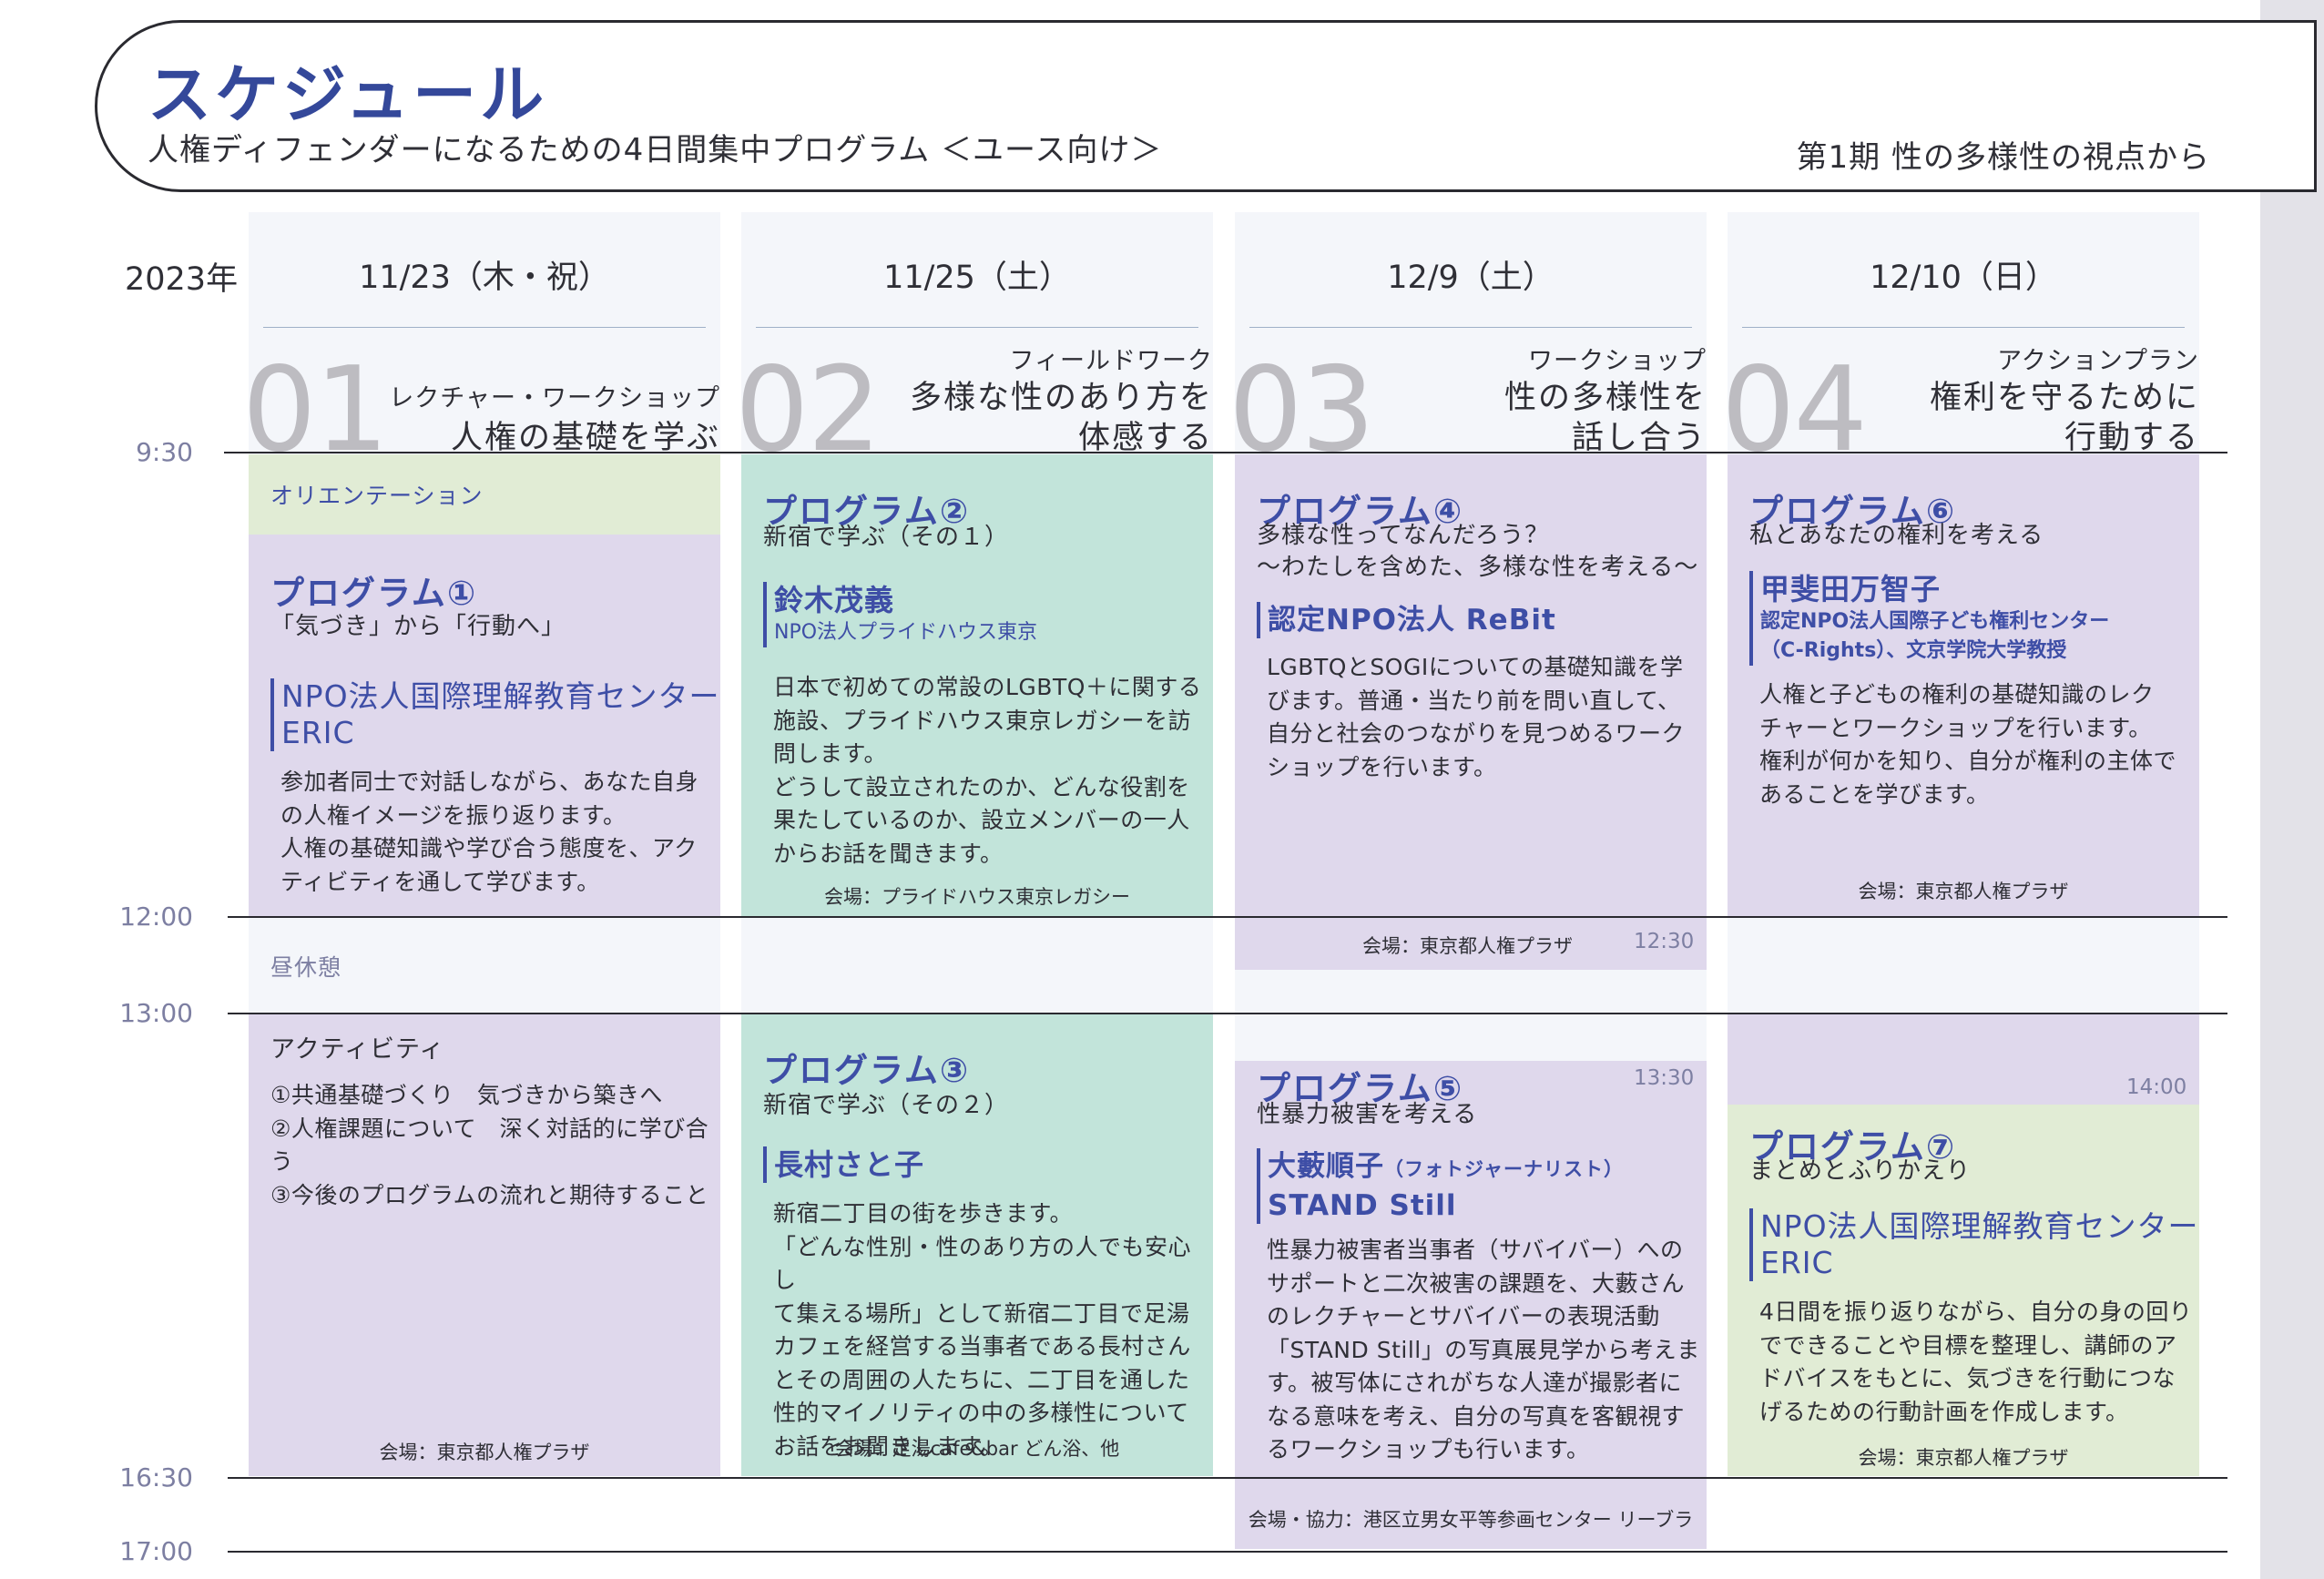  What do you see at coordinates (1964, 1060) in the screenshot?
I see `day4-break-cell: 14:00` at bounding box center [1964, 1060].